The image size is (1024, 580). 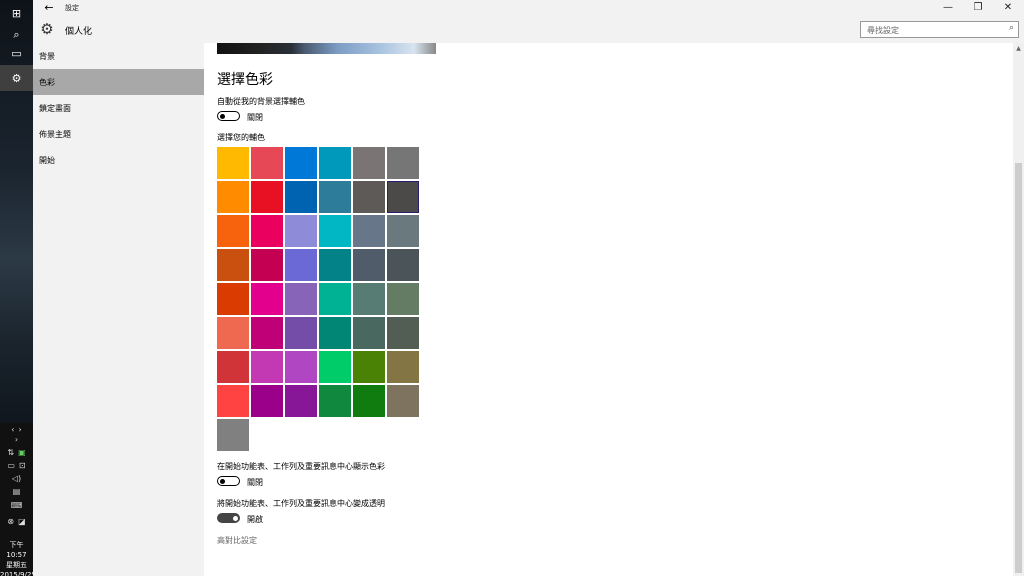 What do you see at coordinates (118, 82) in the screenshot?
I see `sidebar-item-colors: 色彩` at bounding box center [118, 82].